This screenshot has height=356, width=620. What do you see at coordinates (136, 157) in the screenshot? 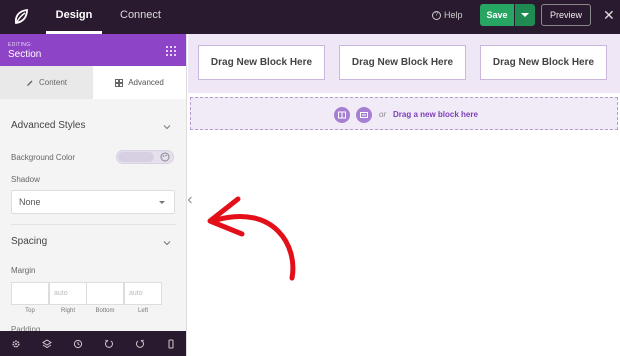
I see `color-swatch` at bounding box center [136, 157].